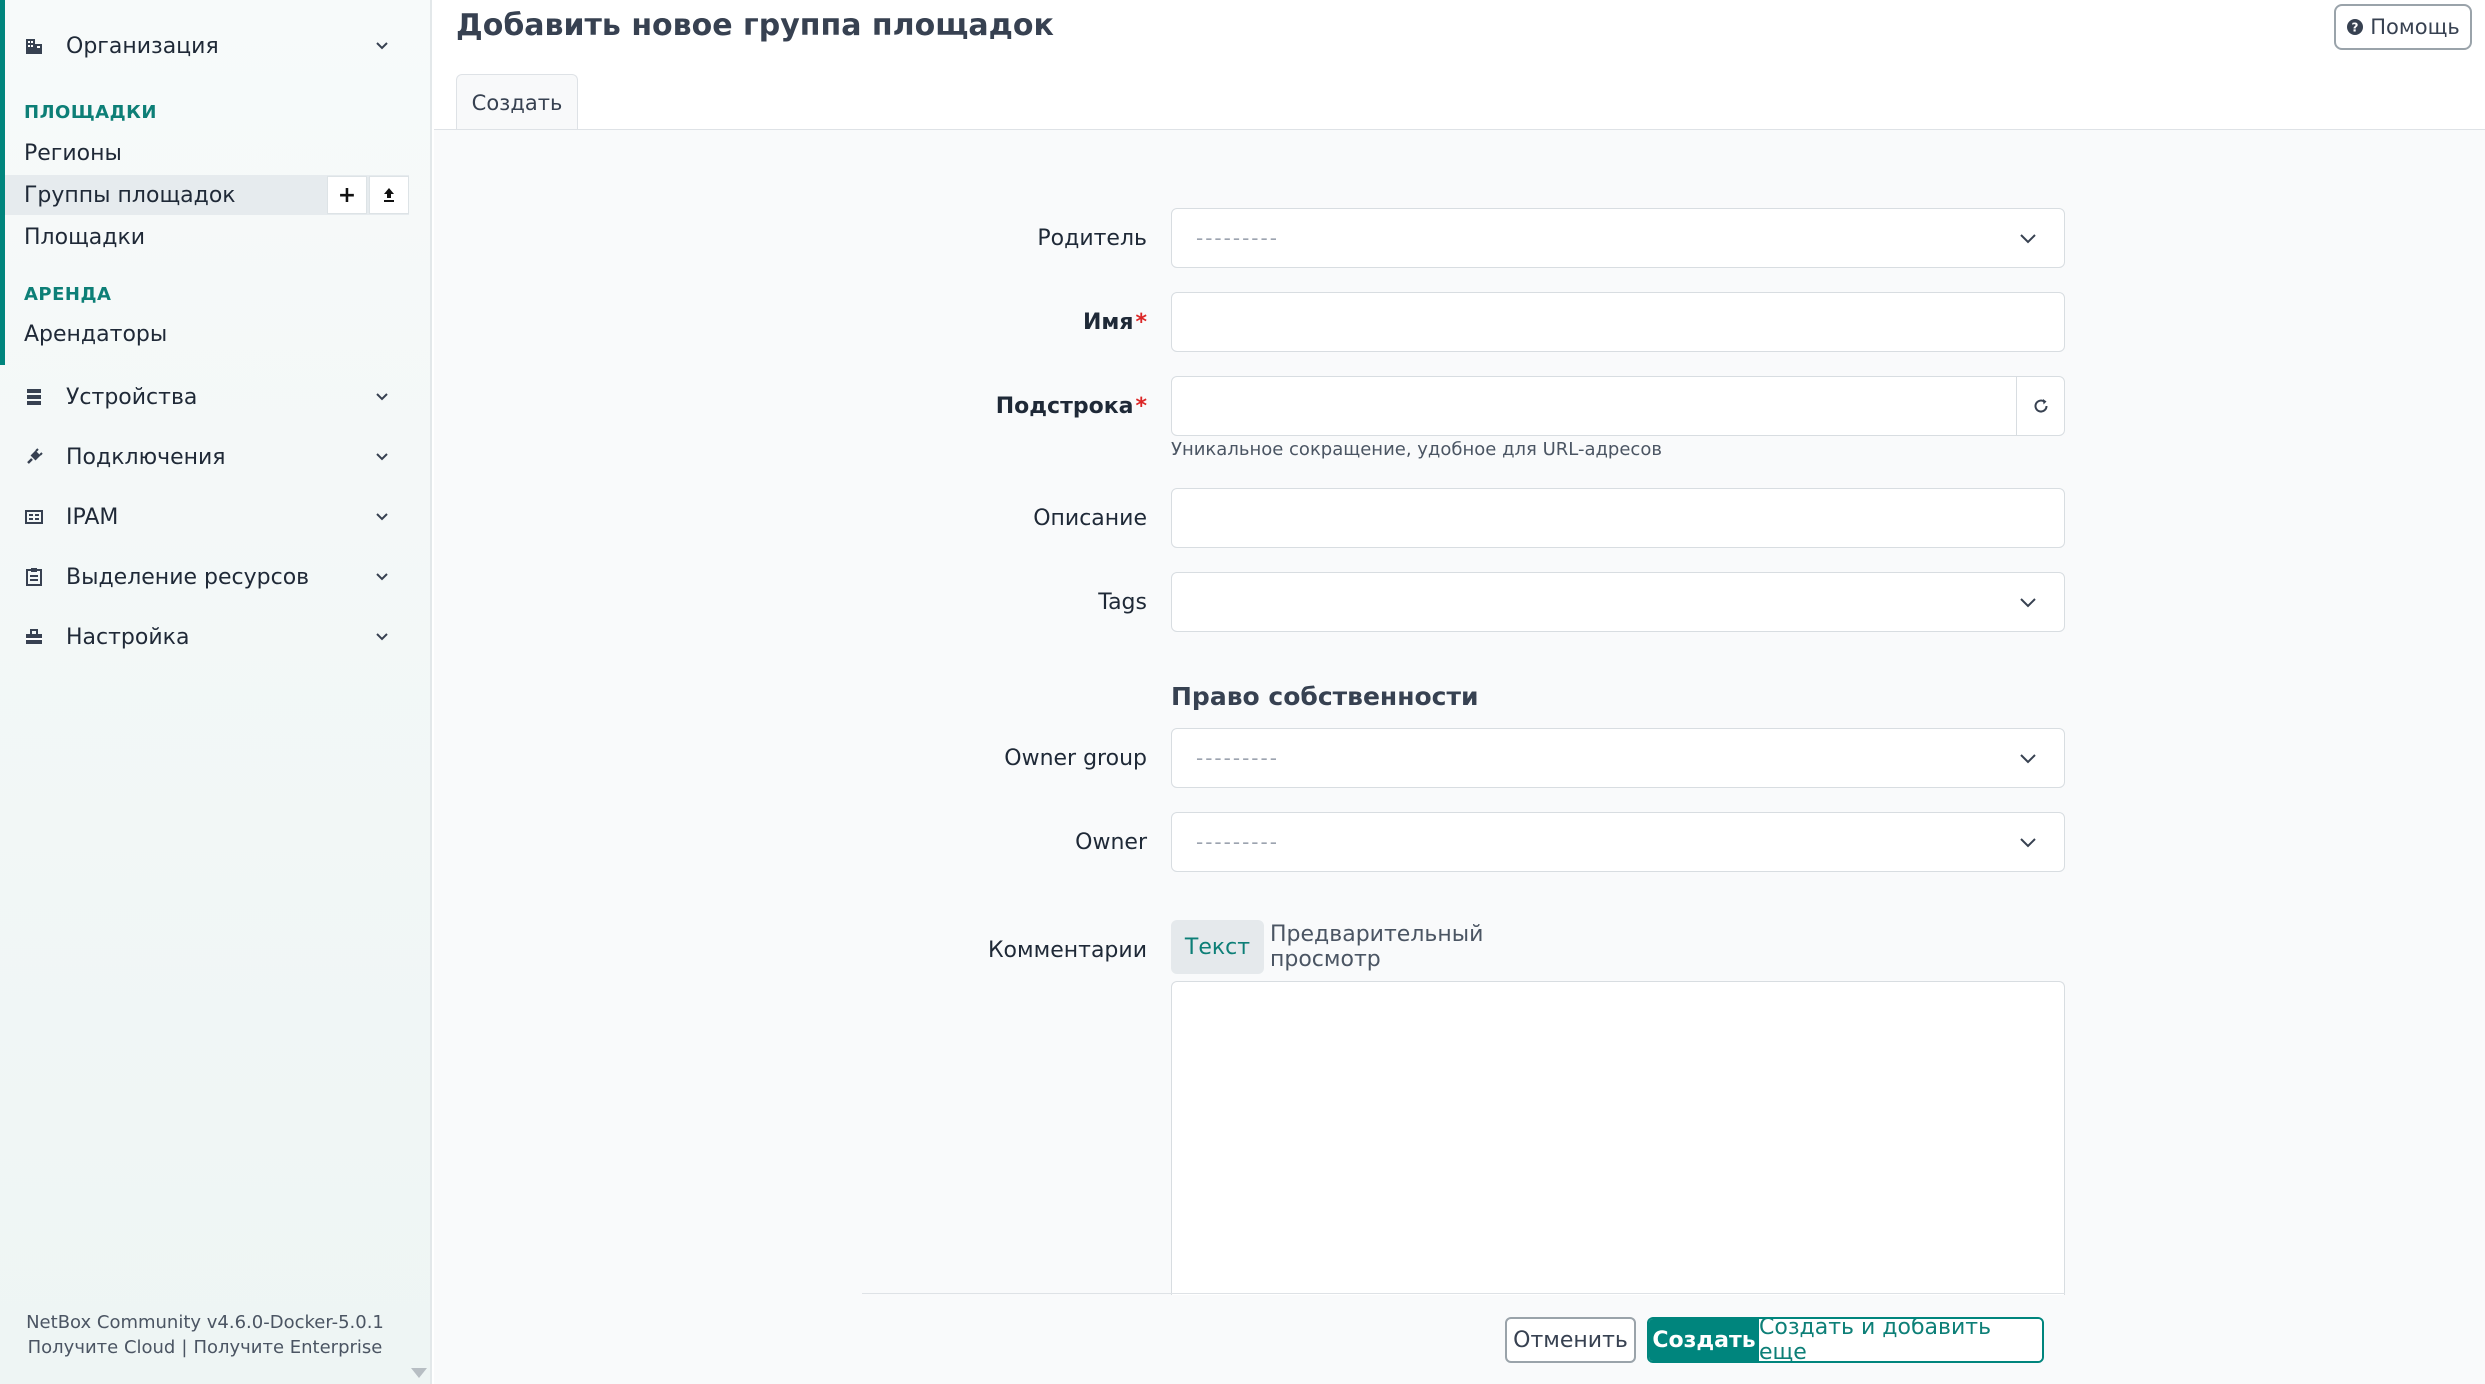 Image resolution: width=2485 pixels, height=1384 pixels. I want to click on ipam-icon, so click(34, 517).